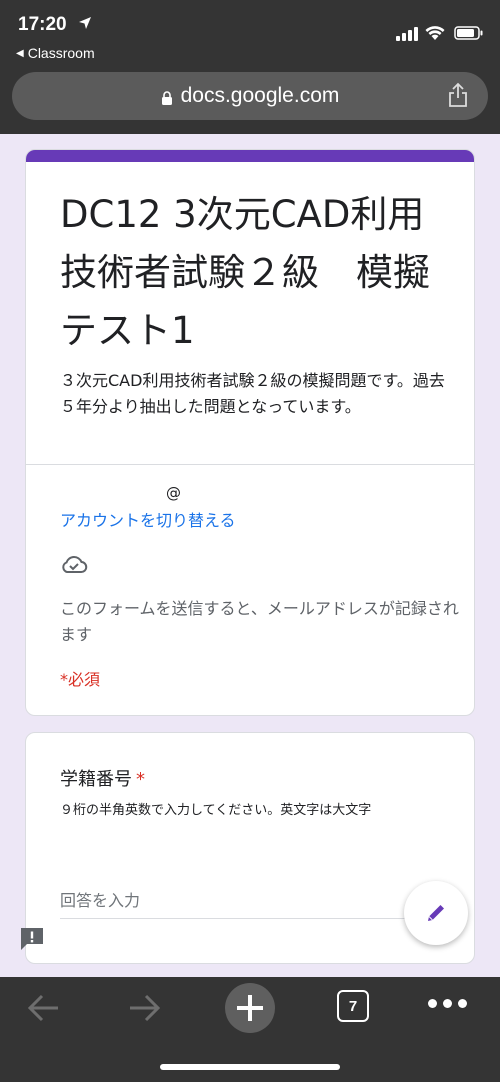 The image size is (500, 1082). I want to click on switch-account-link: アカウントを切り替える, so click(148, 519).